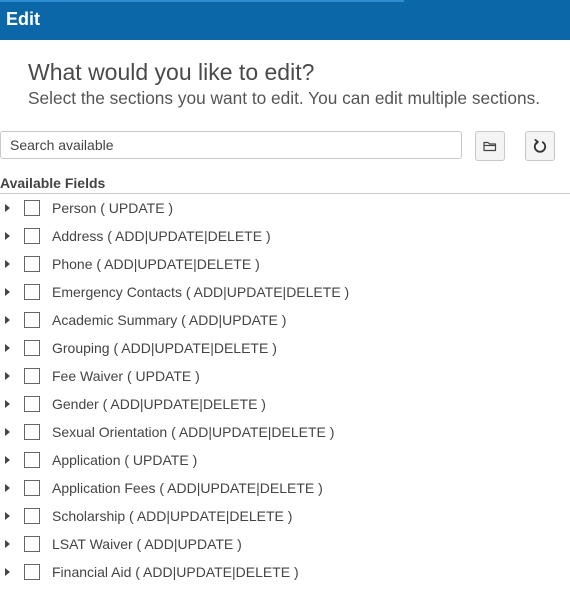 The width and height of the screenshot is (570, 591). What do you see at coordinates (161, 236) in the screenshot?
I see `field-label: Address ( ADD|UPDATE|DELETE )` at bounding box center [161, 236].